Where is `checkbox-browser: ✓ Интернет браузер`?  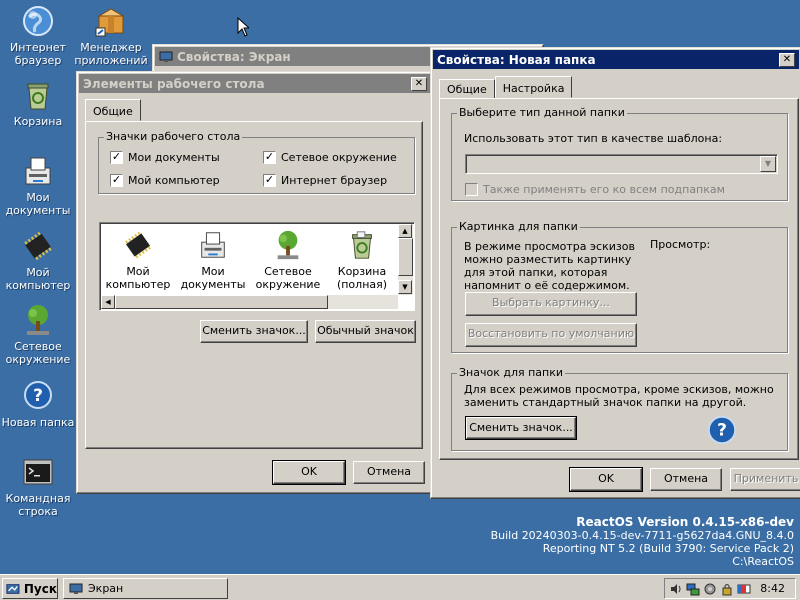 checkbox-browser: ✓ Интернет браузер is located at coordinates (325, 180).